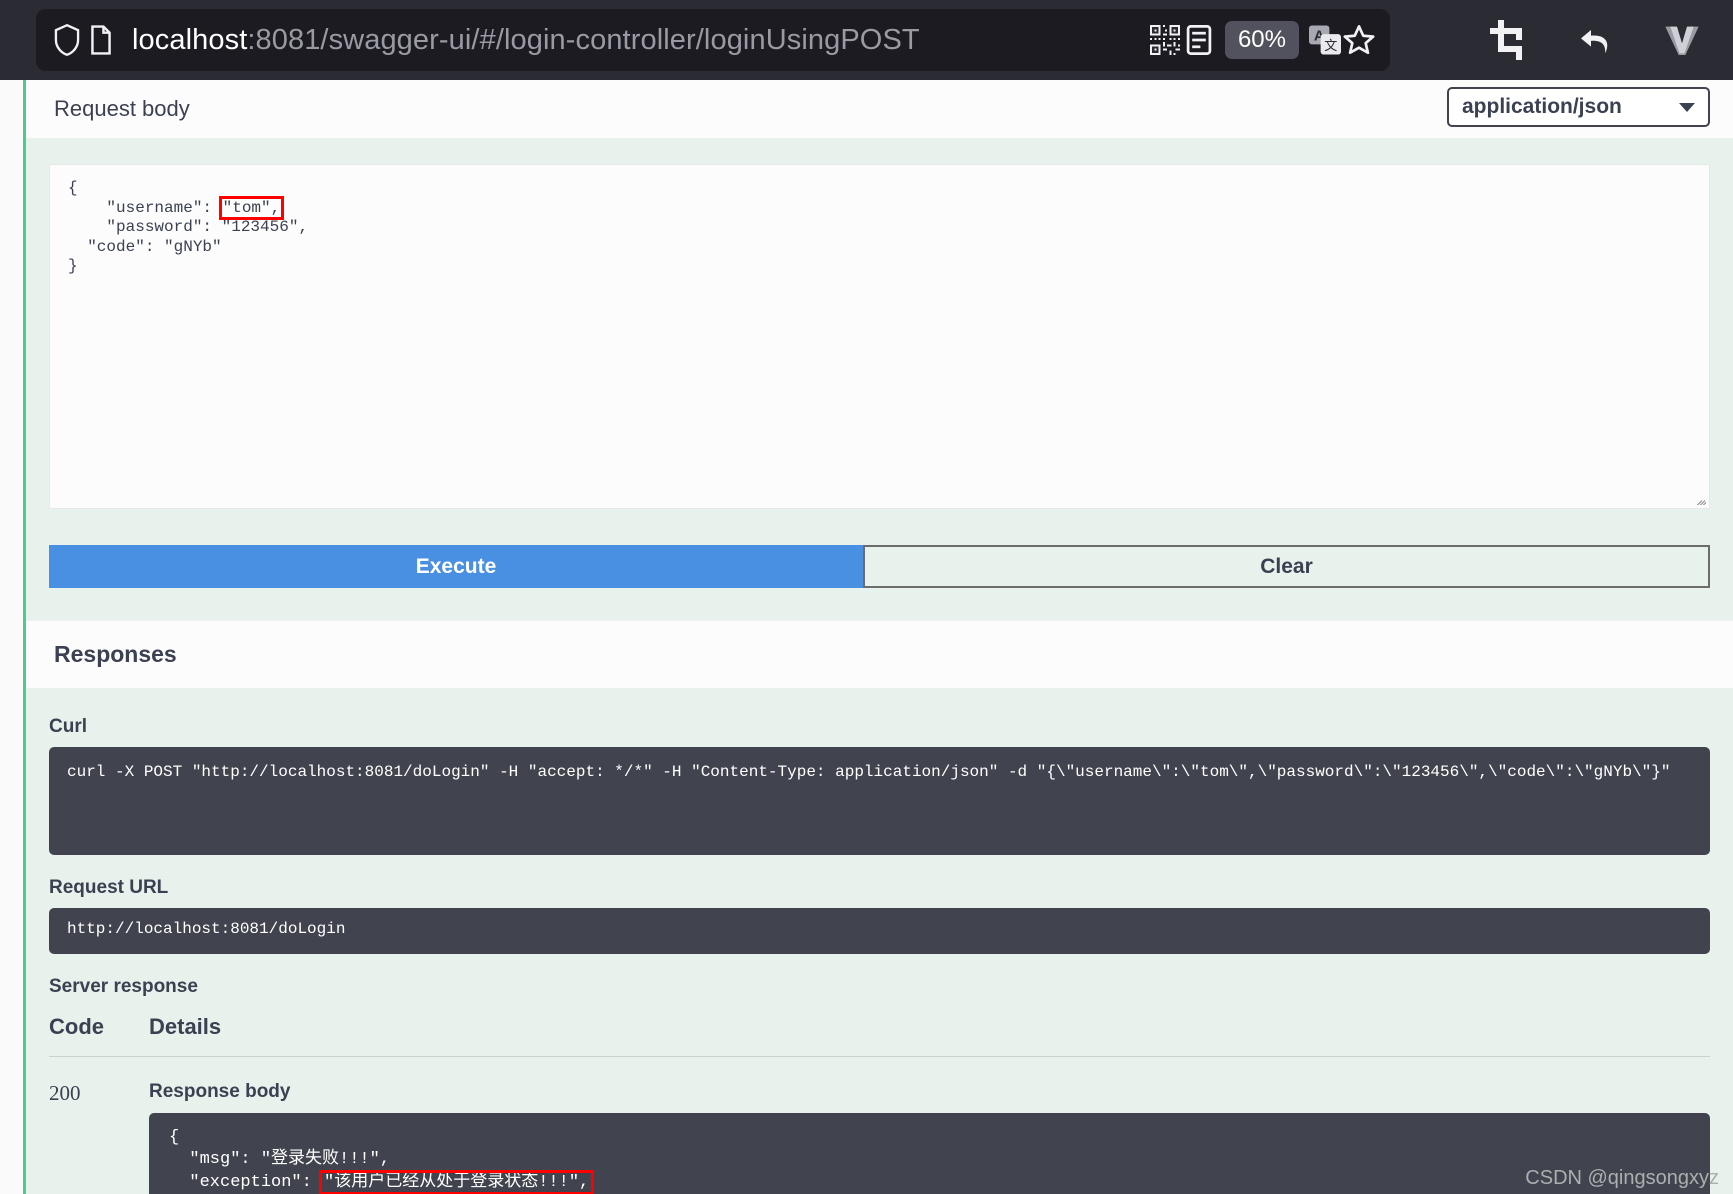 The height and width of the screenshot is (1194, 1733). I want to click on content-type-value: application/json, so click(1542, 106).